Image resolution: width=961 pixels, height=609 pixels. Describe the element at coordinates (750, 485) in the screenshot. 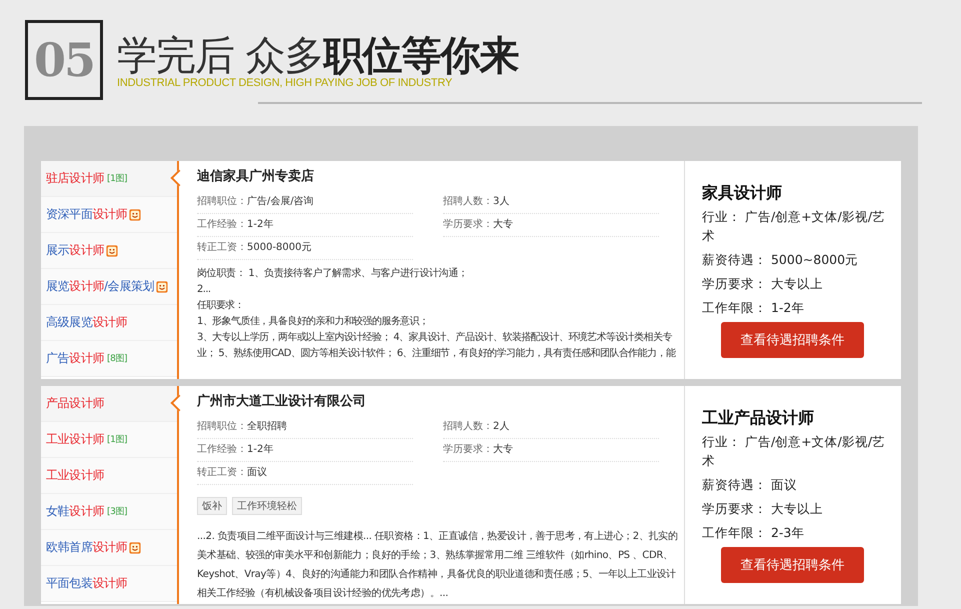

I see `job-detail: 薪资待遇： 面议` at that location.